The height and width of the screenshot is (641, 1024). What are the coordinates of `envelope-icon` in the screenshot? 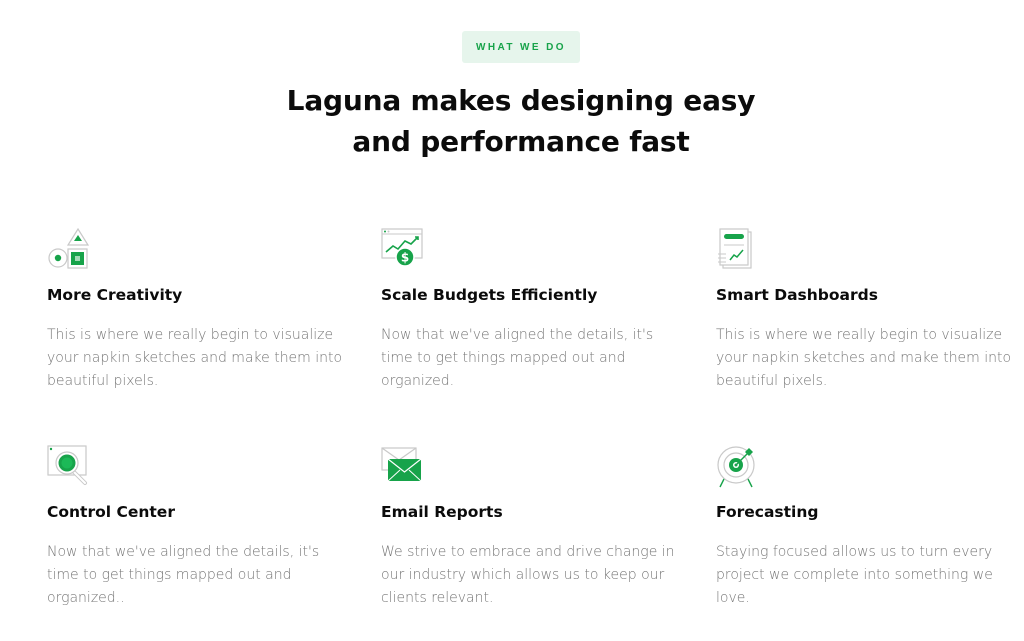 It's located at (401, 464).